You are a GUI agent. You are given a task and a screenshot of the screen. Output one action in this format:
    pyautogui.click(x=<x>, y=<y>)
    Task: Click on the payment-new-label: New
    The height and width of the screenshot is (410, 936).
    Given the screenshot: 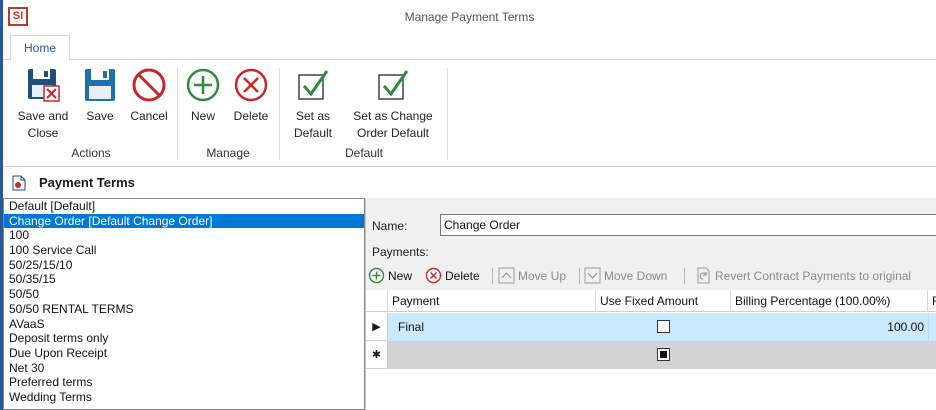 What is the action you would take?
    pyautogui.click(x=400, y=276)
    